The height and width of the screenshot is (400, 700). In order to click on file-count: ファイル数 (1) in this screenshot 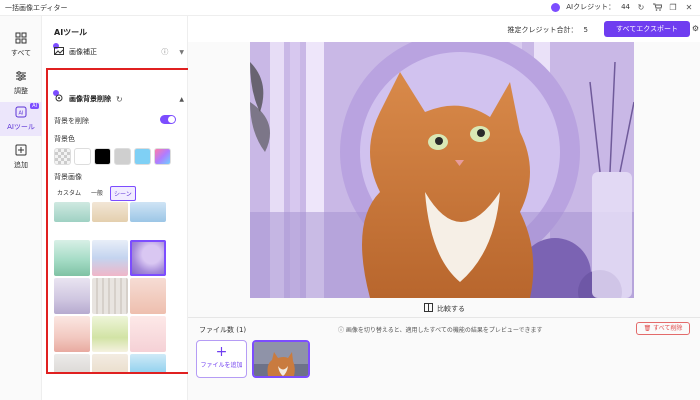, I will do `click(223, 330)`.